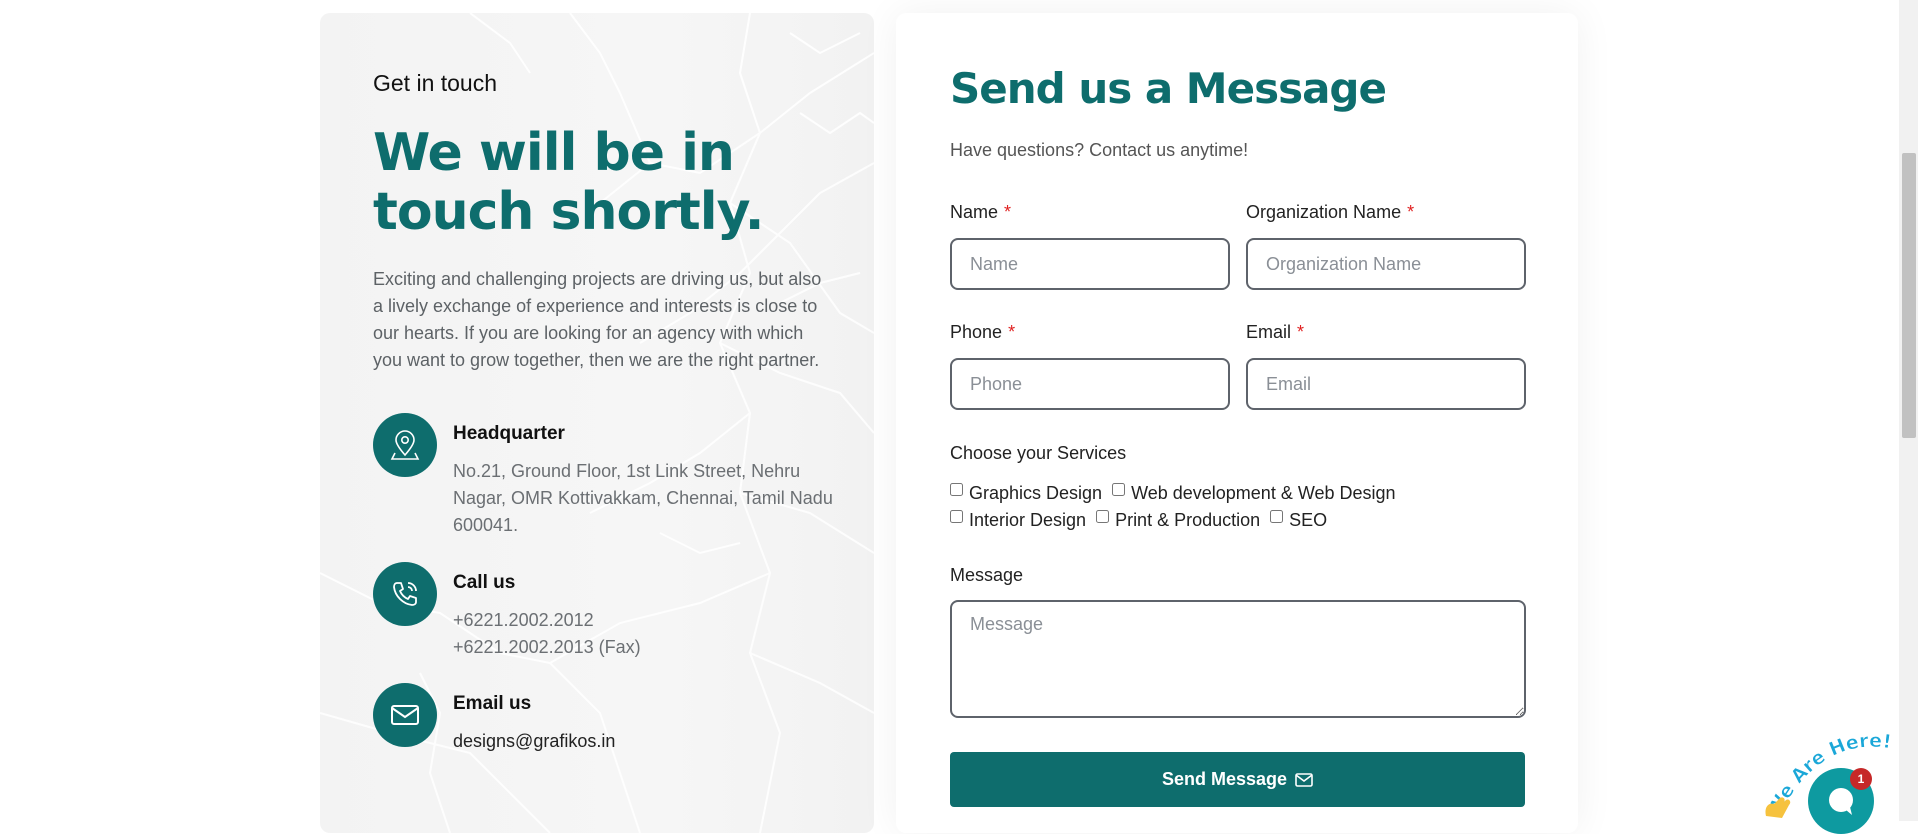  I want to click on organization-input, so click(1386, 264).